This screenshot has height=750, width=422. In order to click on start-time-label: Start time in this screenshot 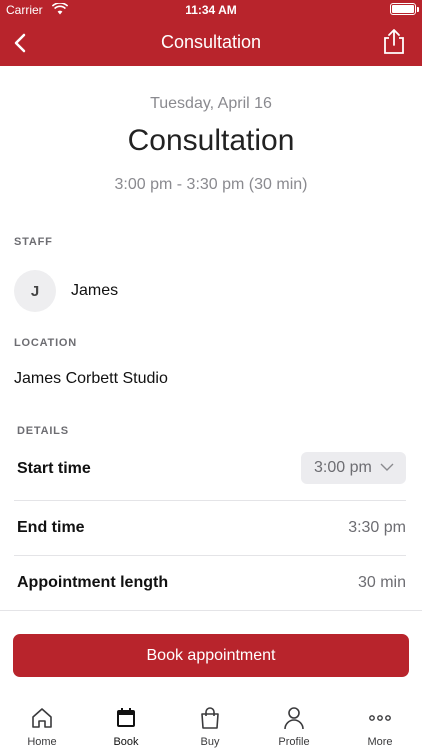, I will do `click(54, 468)`.